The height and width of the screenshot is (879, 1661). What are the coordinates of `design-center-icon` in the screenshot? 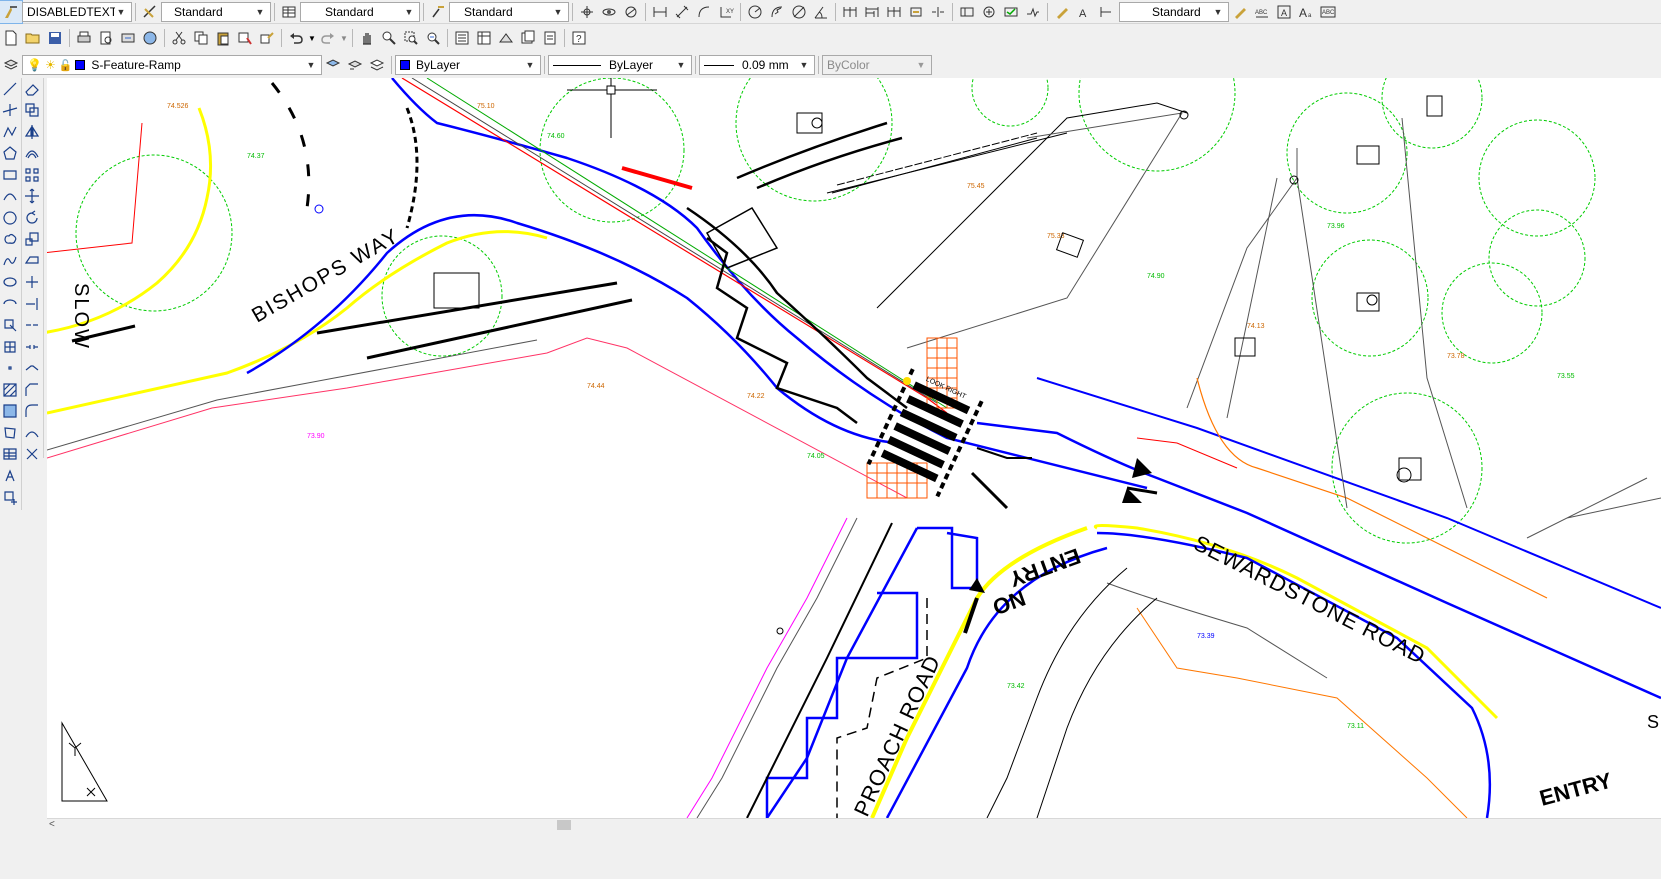 It's located at (484, 38).